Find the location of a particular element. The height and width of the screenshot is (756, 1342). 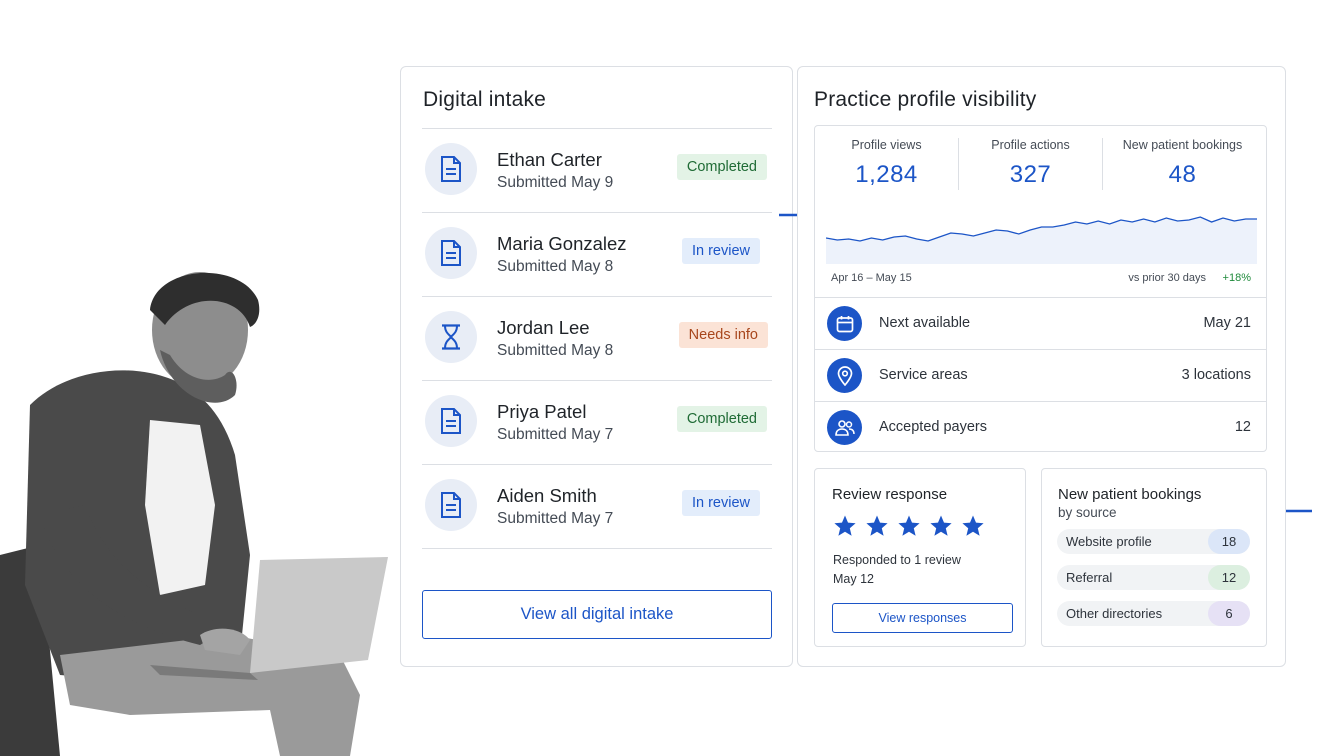

intake-item-priya-patel: Priya Patel Submitted May 7 Completed is located at coordinates (597, 423).